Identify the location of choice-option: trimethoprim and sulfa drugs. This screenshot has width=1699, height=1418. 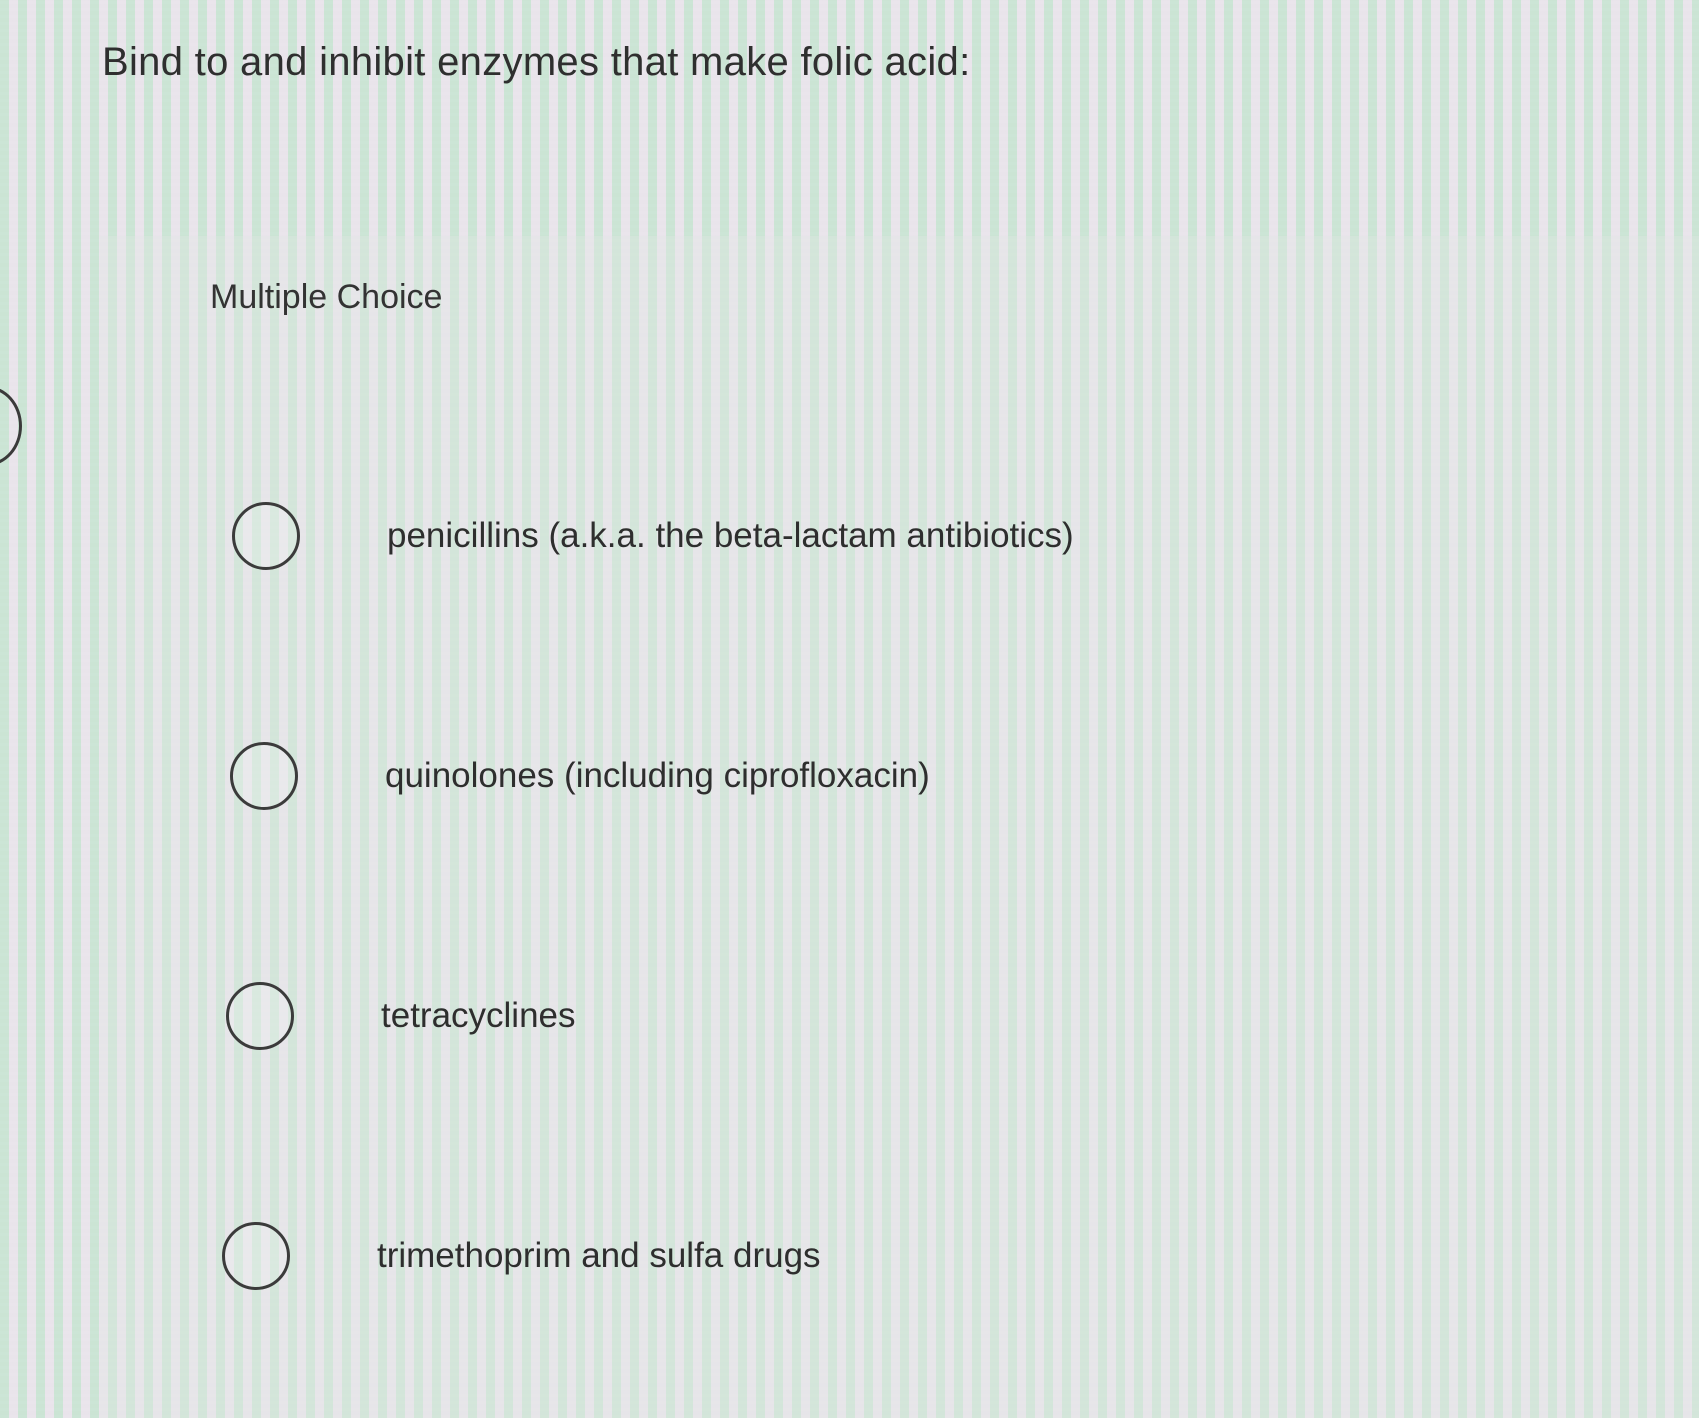
(521, 1256).